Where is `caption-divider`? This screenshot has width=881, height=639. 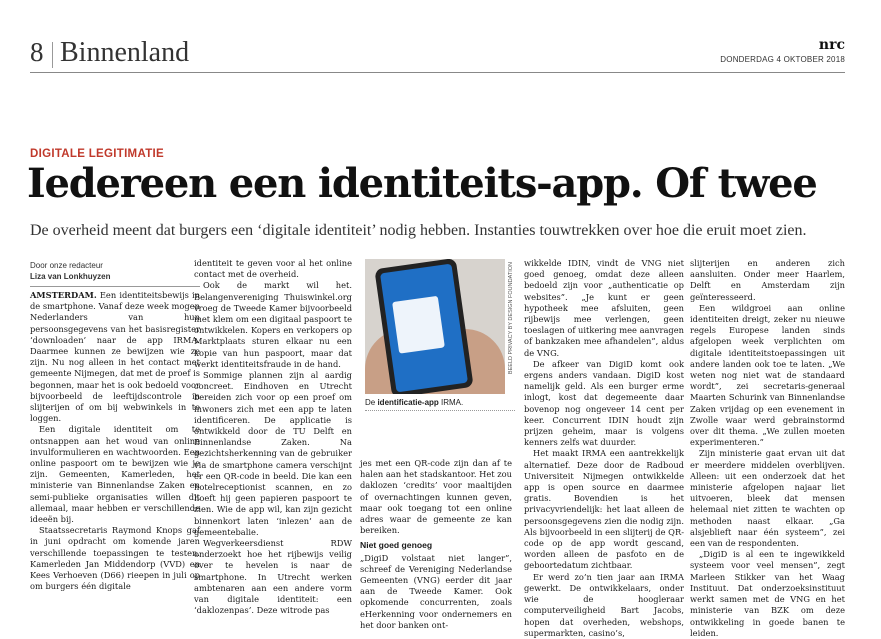
caption-divider is located at coordinates (440, 410).